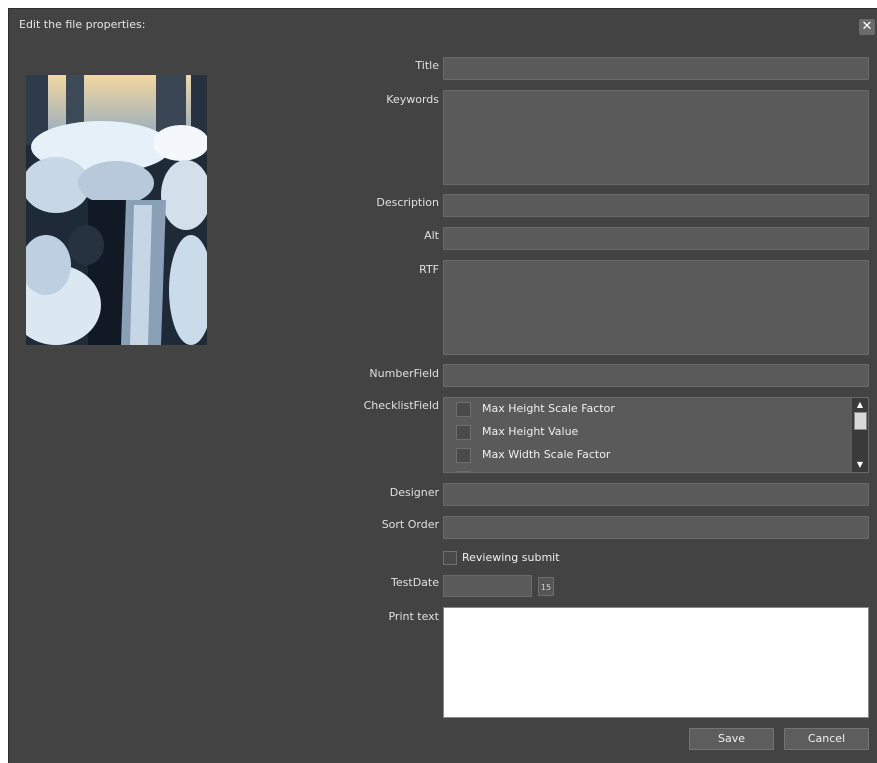 The height and width of the screenshot is (763, 877). I want to click on calendar-icon: 15, so click(546, 586).